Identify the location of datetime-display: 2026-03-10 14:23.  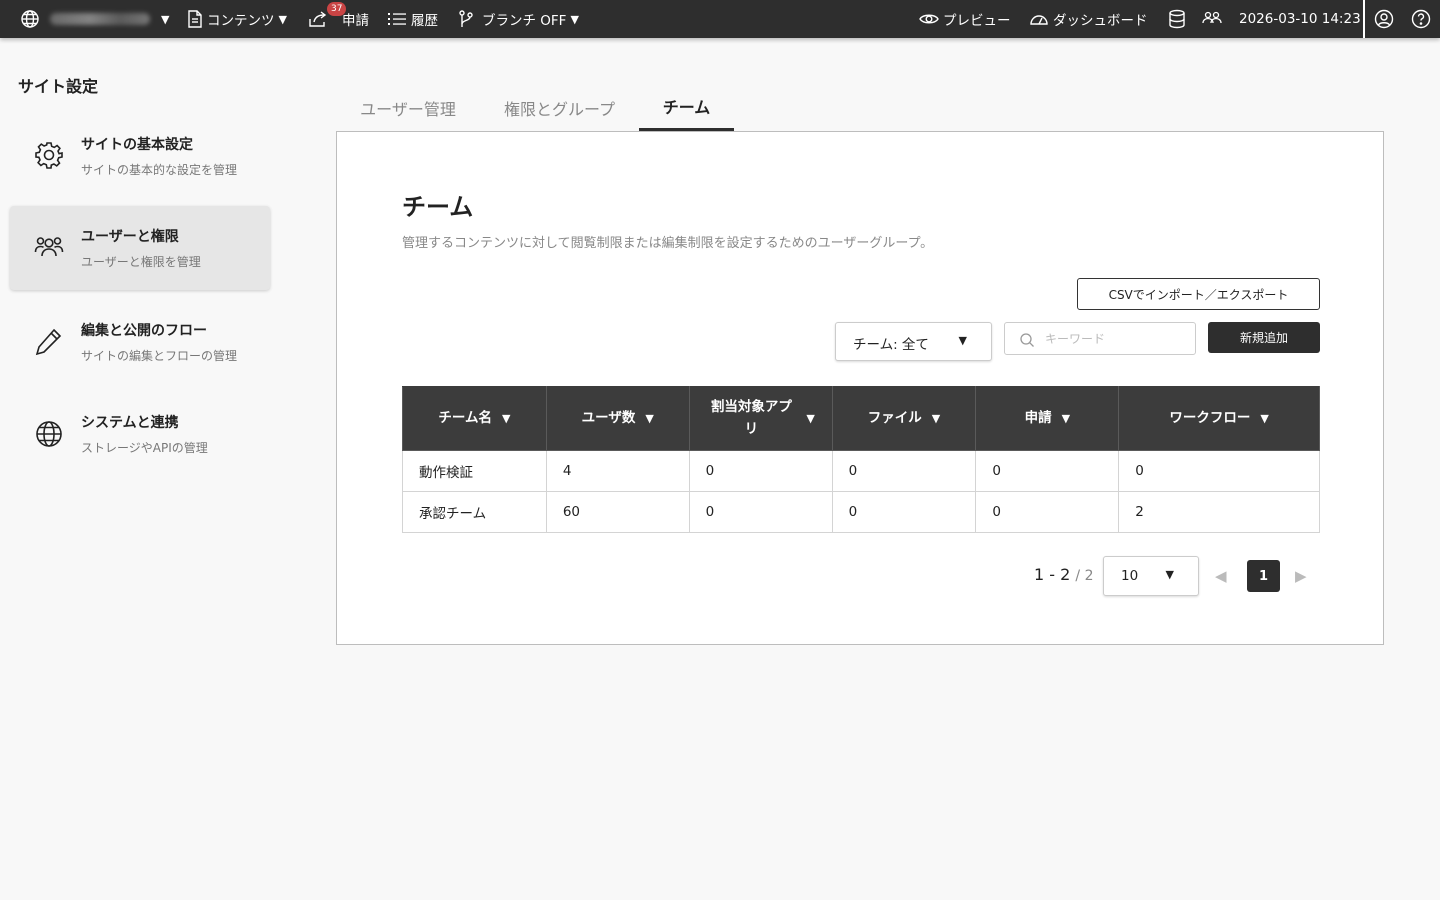
(1300, 19).